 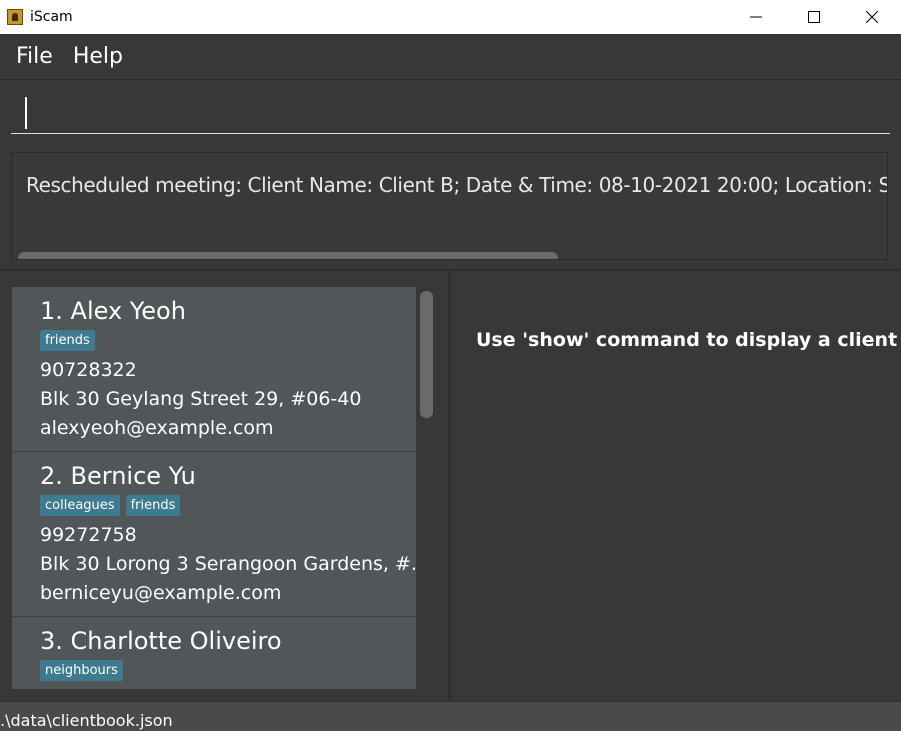 I want to click on client-email: alexyeoh@example.com, so click(x=157, y=428).